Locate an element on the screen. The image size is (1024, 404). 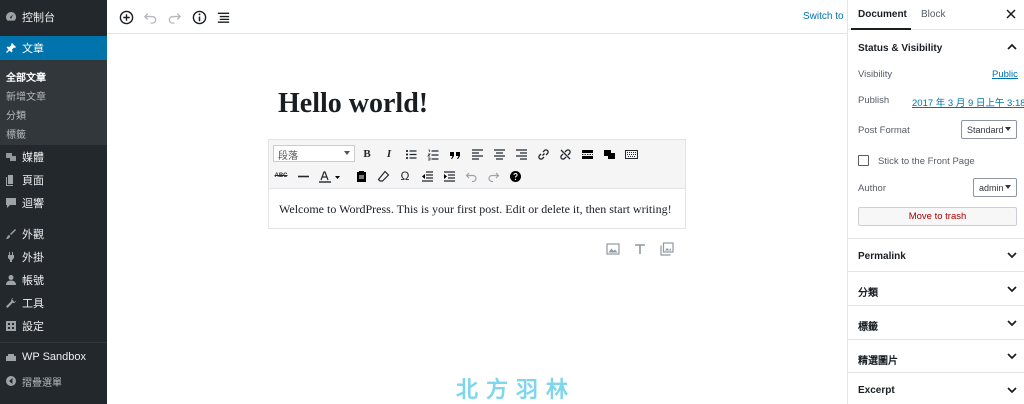
watermark-text: 北方羽林 is located at coordinates (516, 389).